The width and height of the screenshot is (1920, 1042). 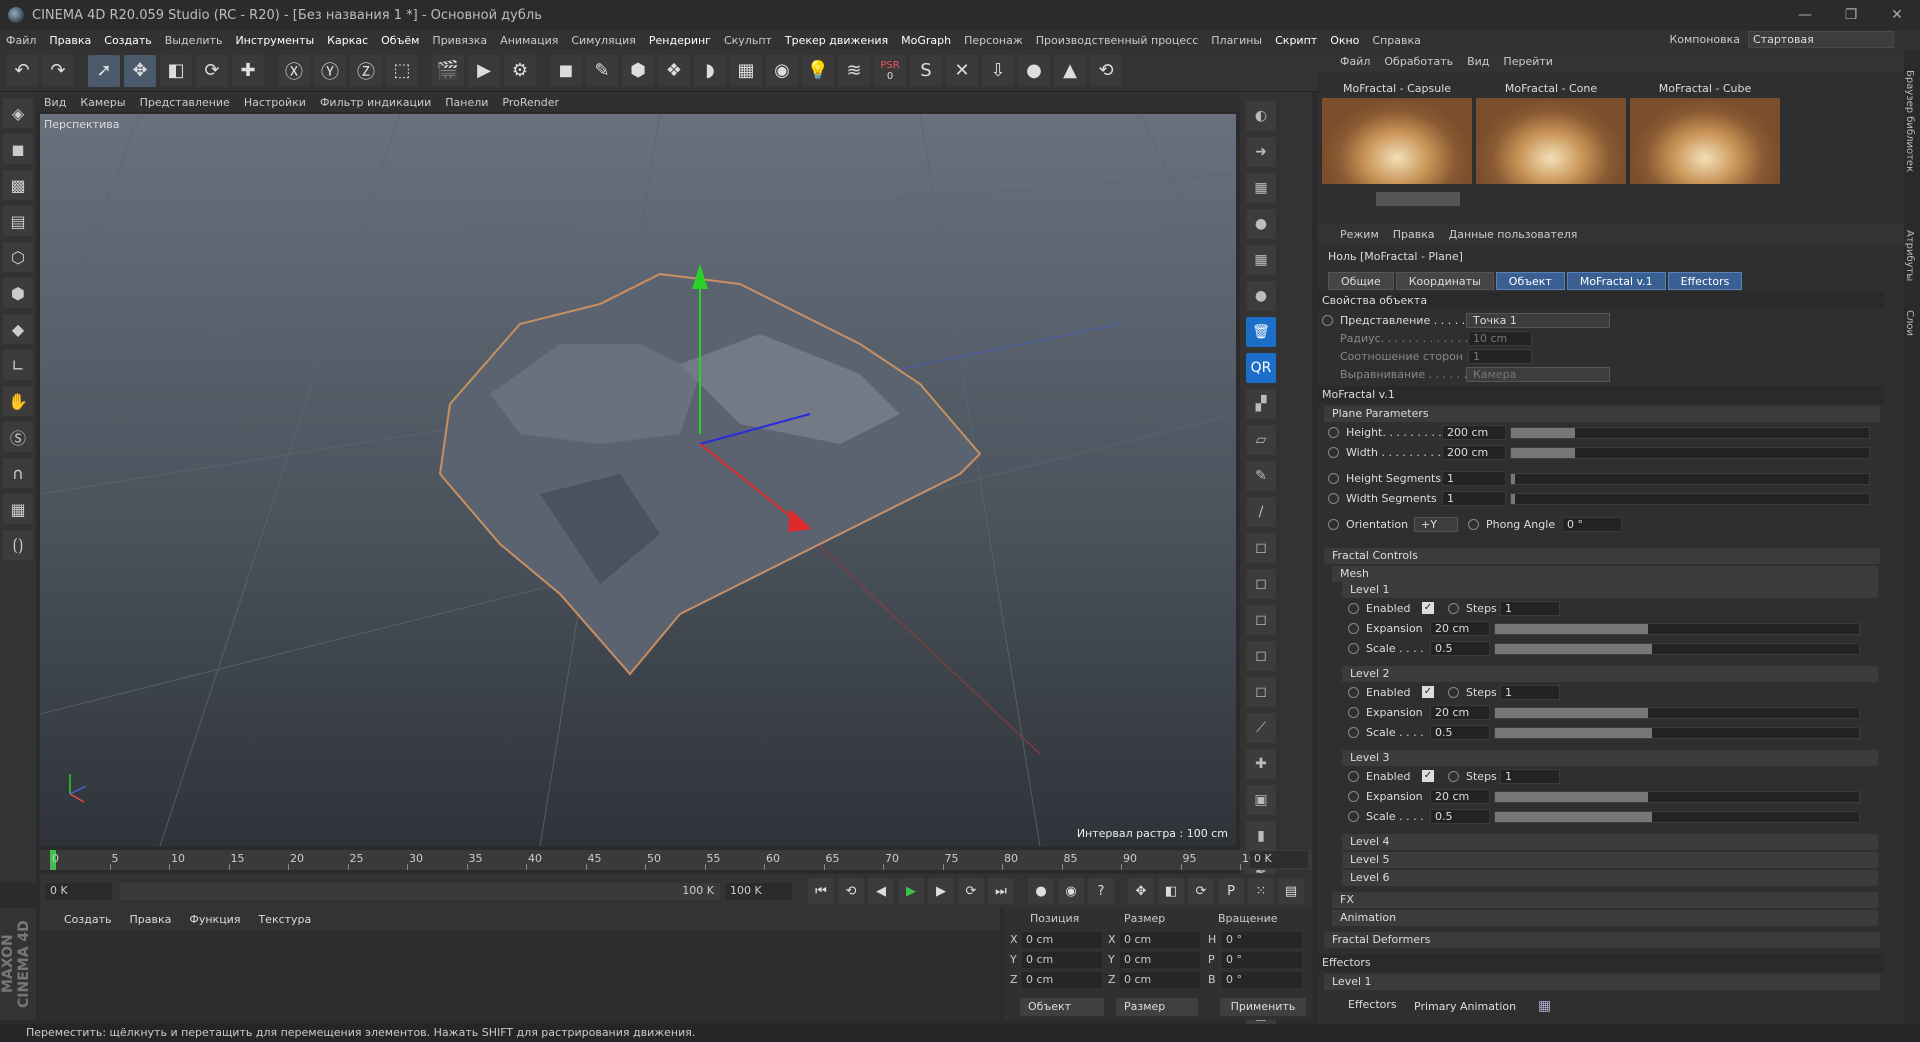 What do you see at coordinates (1705, 281) in the screenshot?
I see `tab-effectors: Effectors` at bounding box center [1705, 281].